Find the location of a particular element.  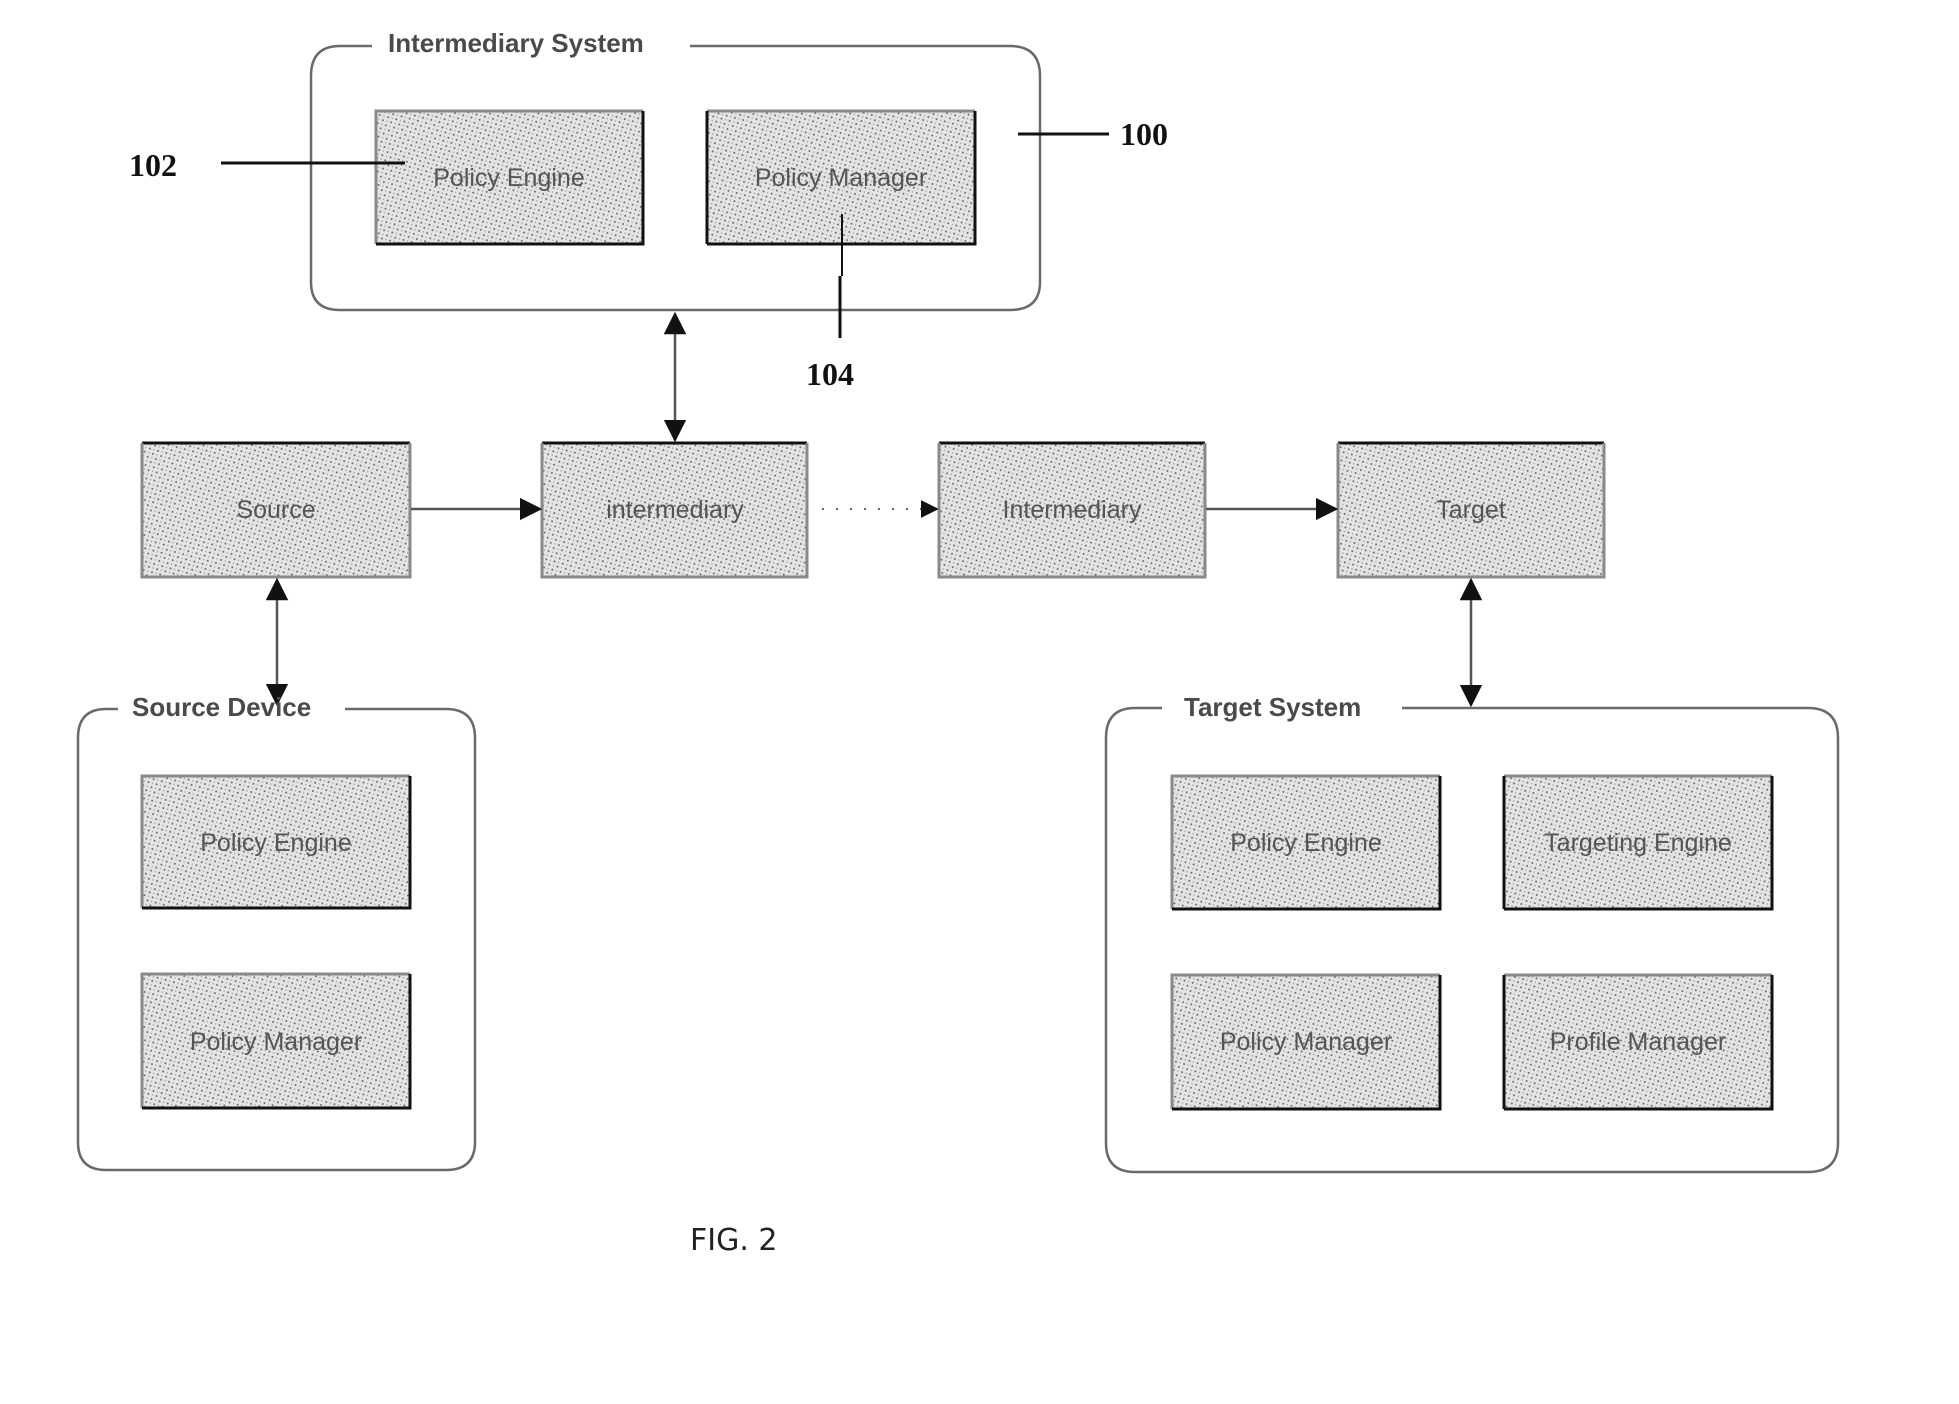

intermediary-policy-engine-box: Policy Engine is located at coordinates (509, 177).